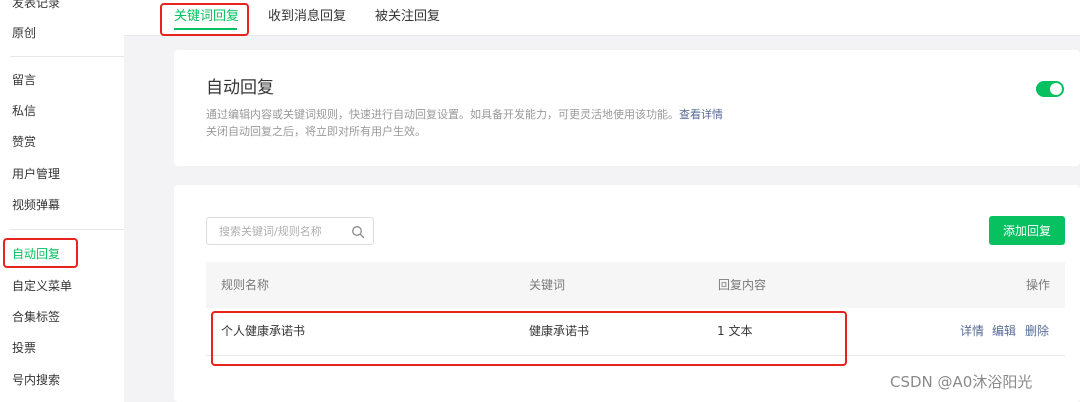 This screenshot has width=1080, height=402. I want to click on rules-table-header: 规则名称 关键词 回复内容 操作, so click(635, 285).